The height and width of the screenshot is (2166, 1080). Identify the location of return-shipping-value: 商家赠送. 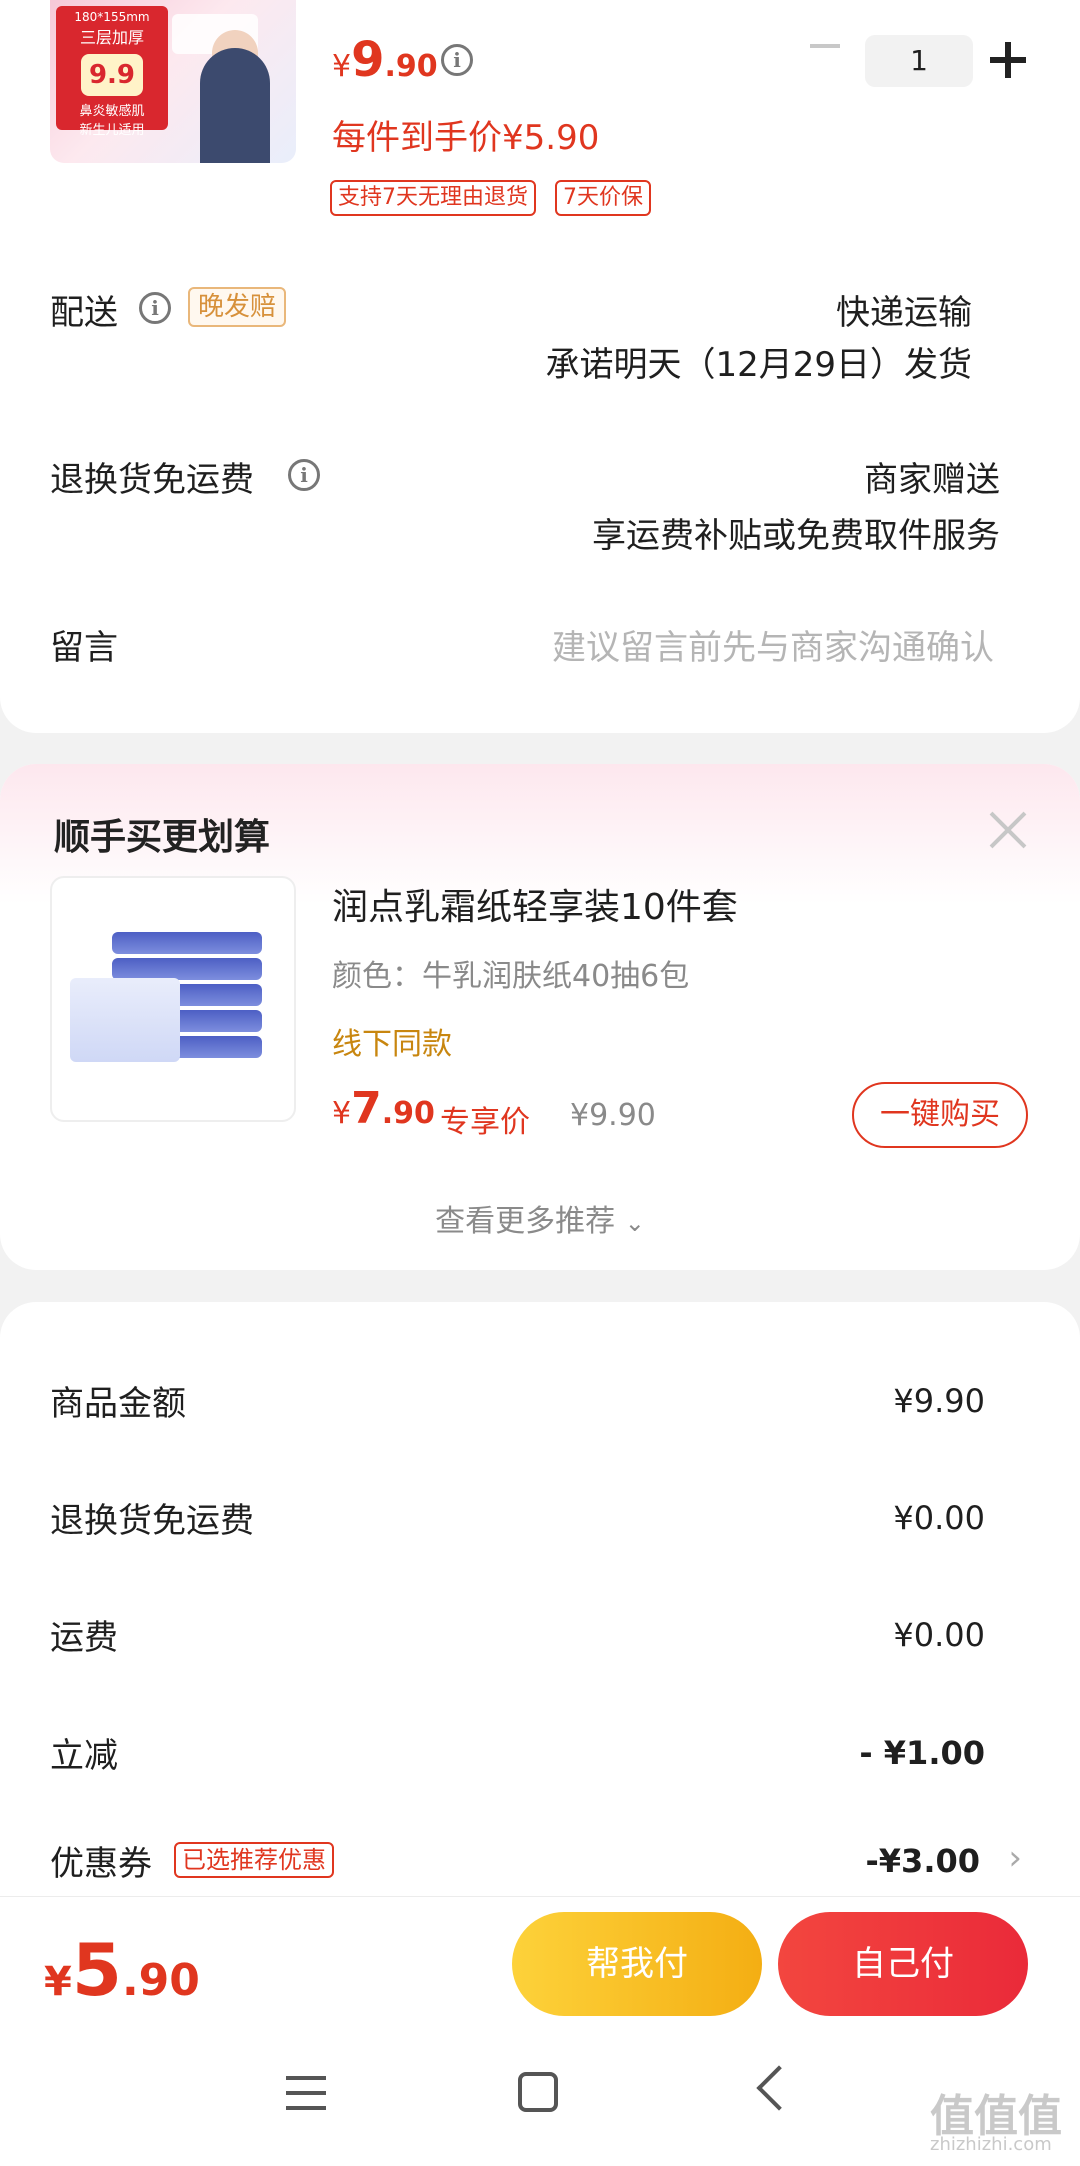
(932, 480).